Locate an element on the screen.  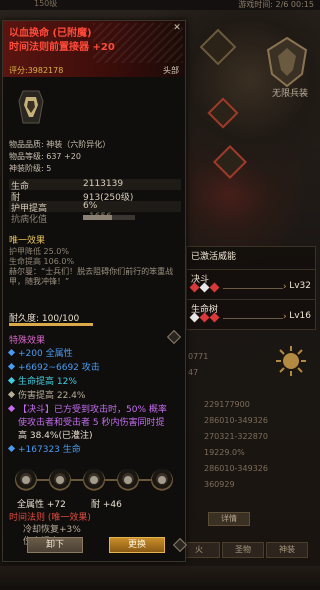
emblem-icon is located at coordinates (287, 62).